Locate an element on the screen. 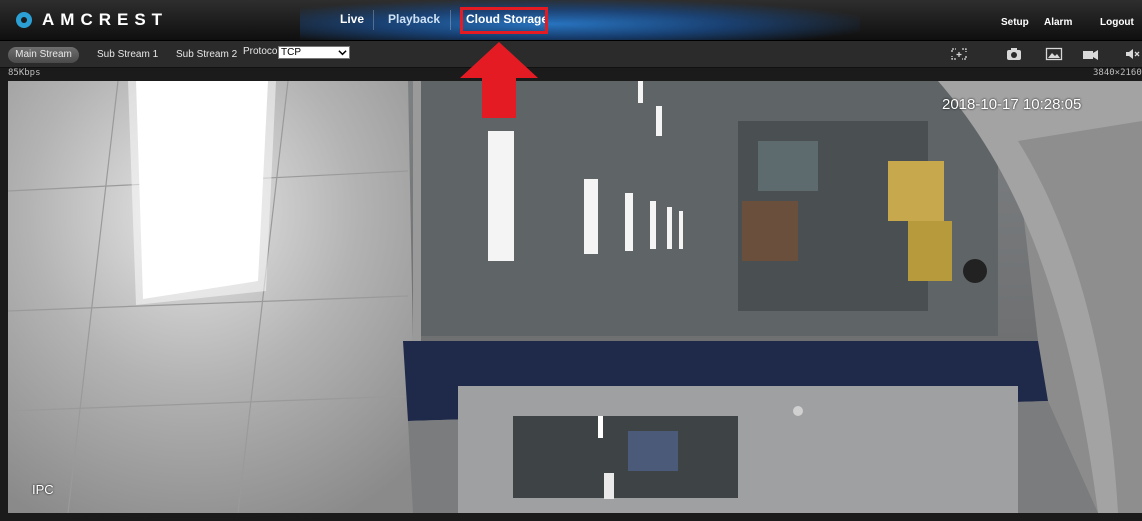  mute-icon is located at coordinates (1133, 54).